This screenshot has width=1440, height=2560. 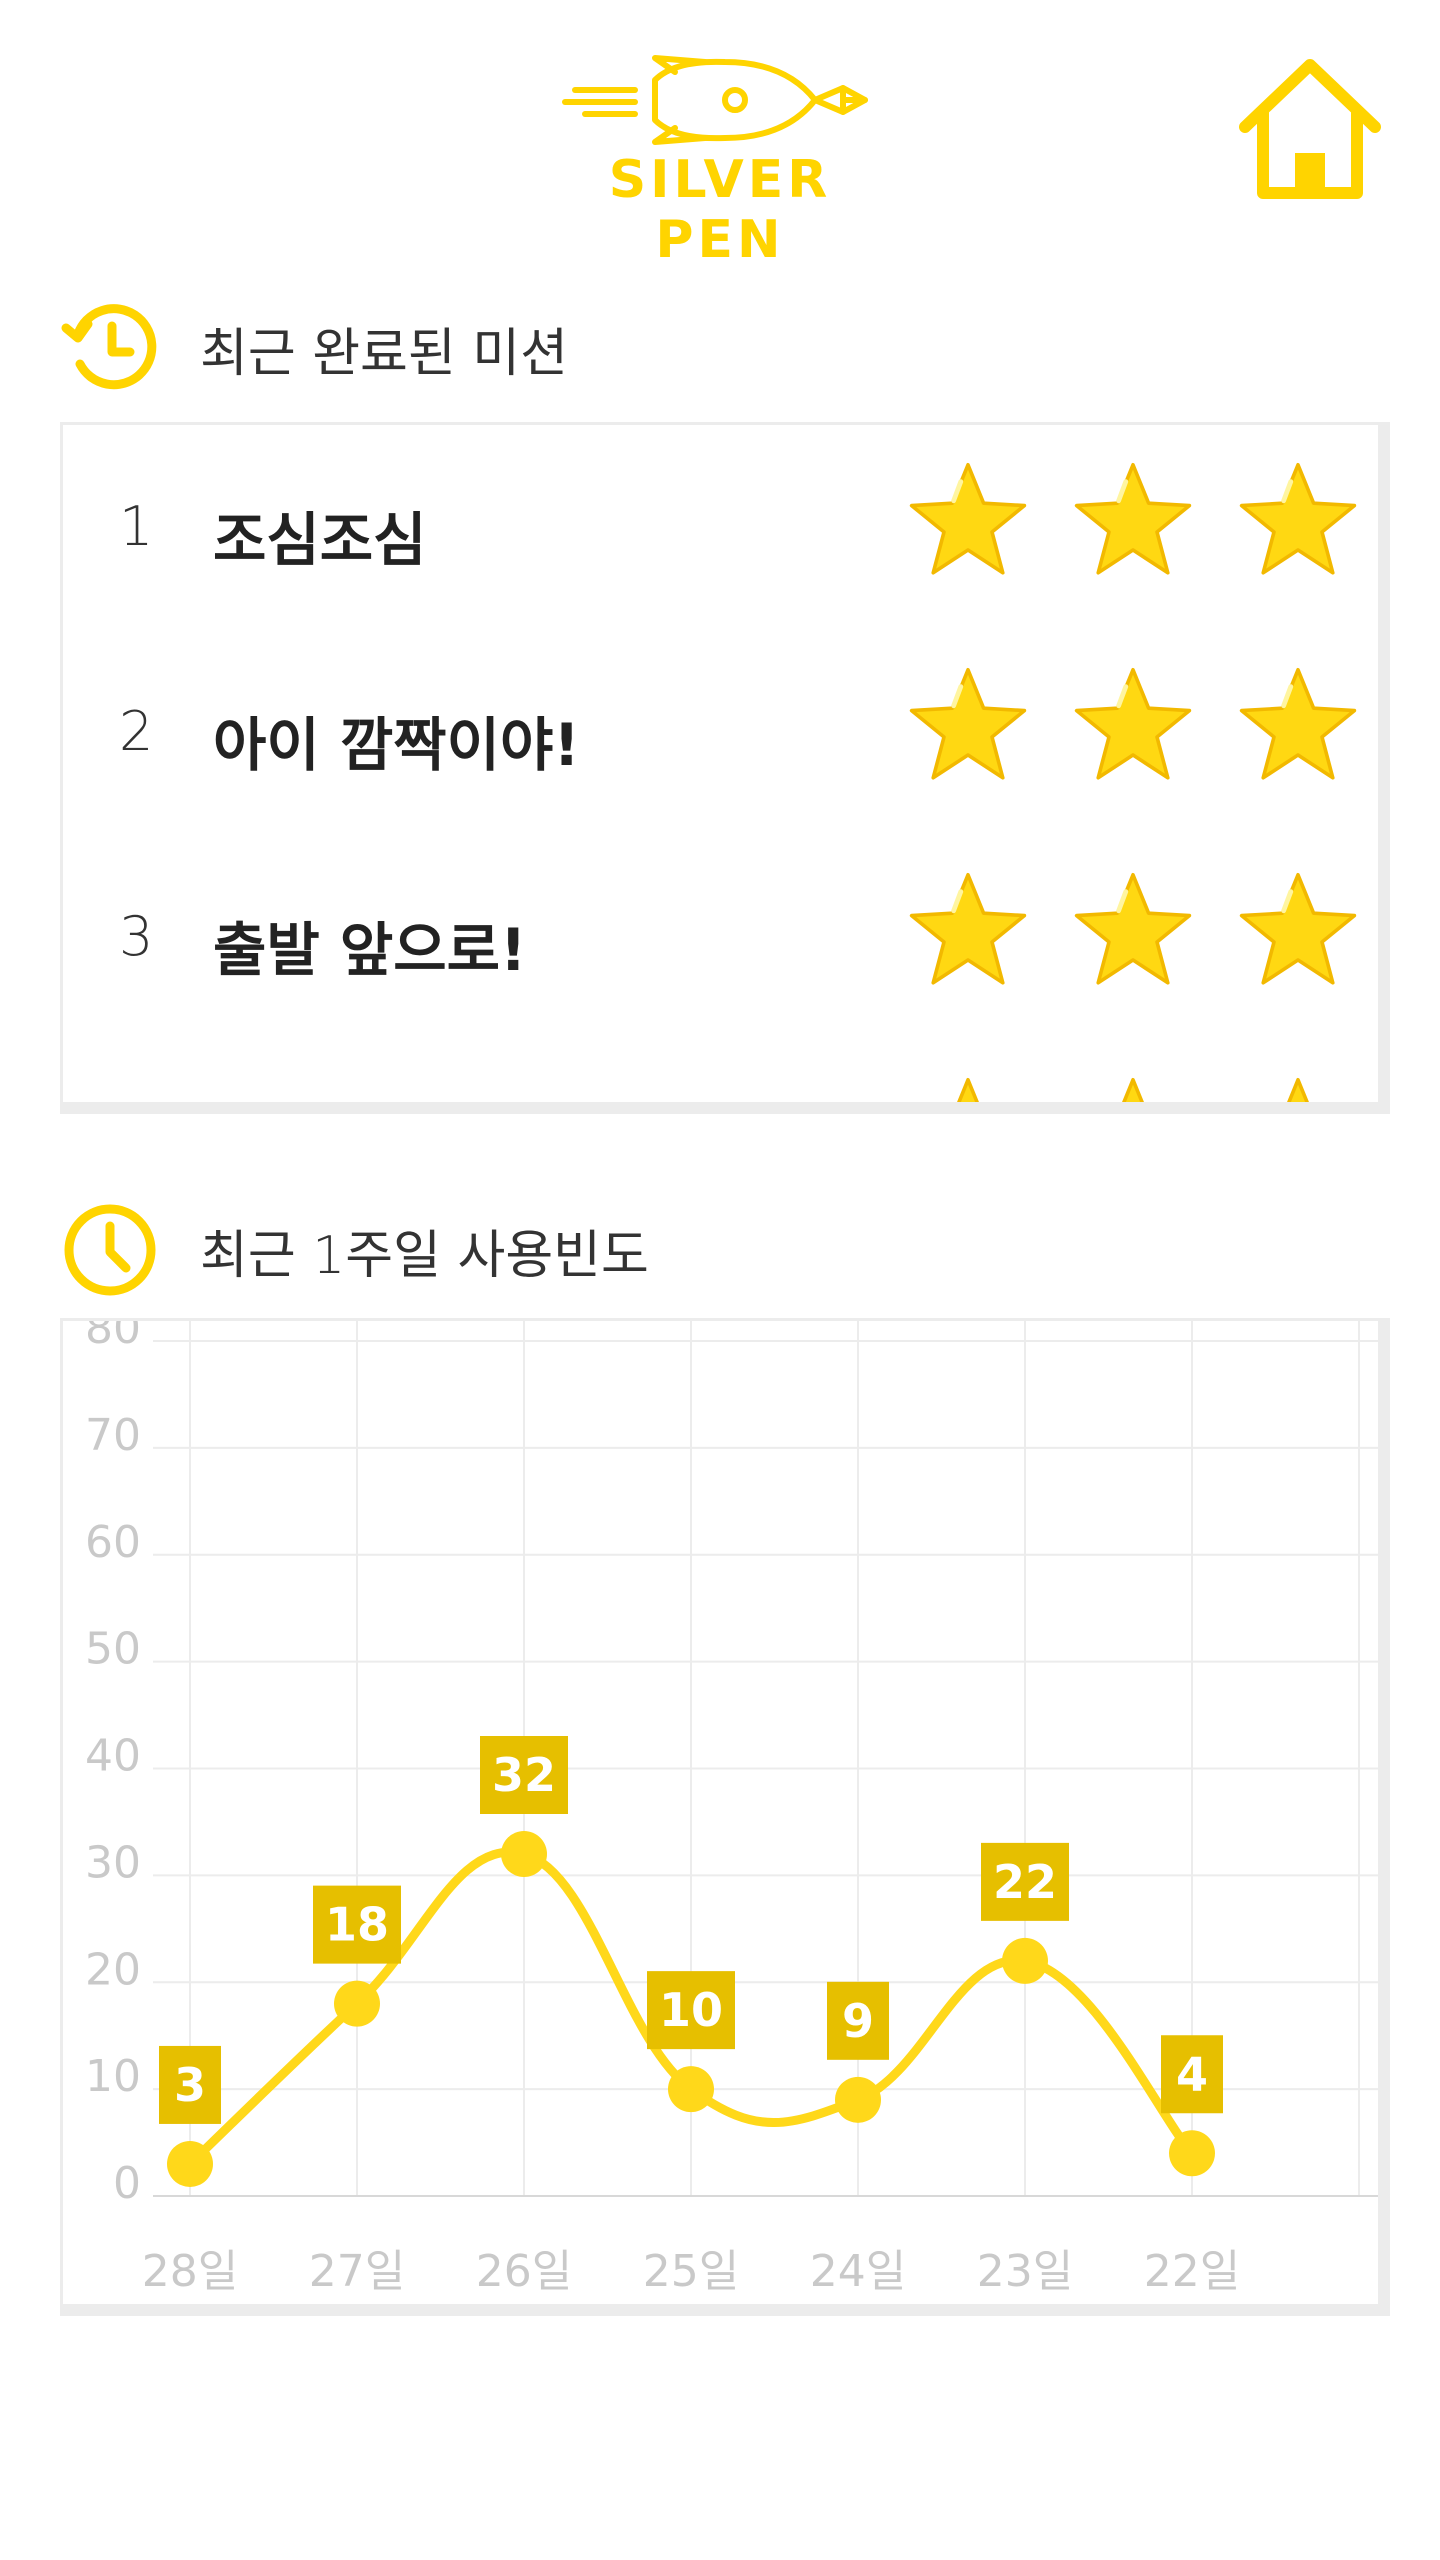 I want to click on data-label: 22, so click(x=1025, y=1882).